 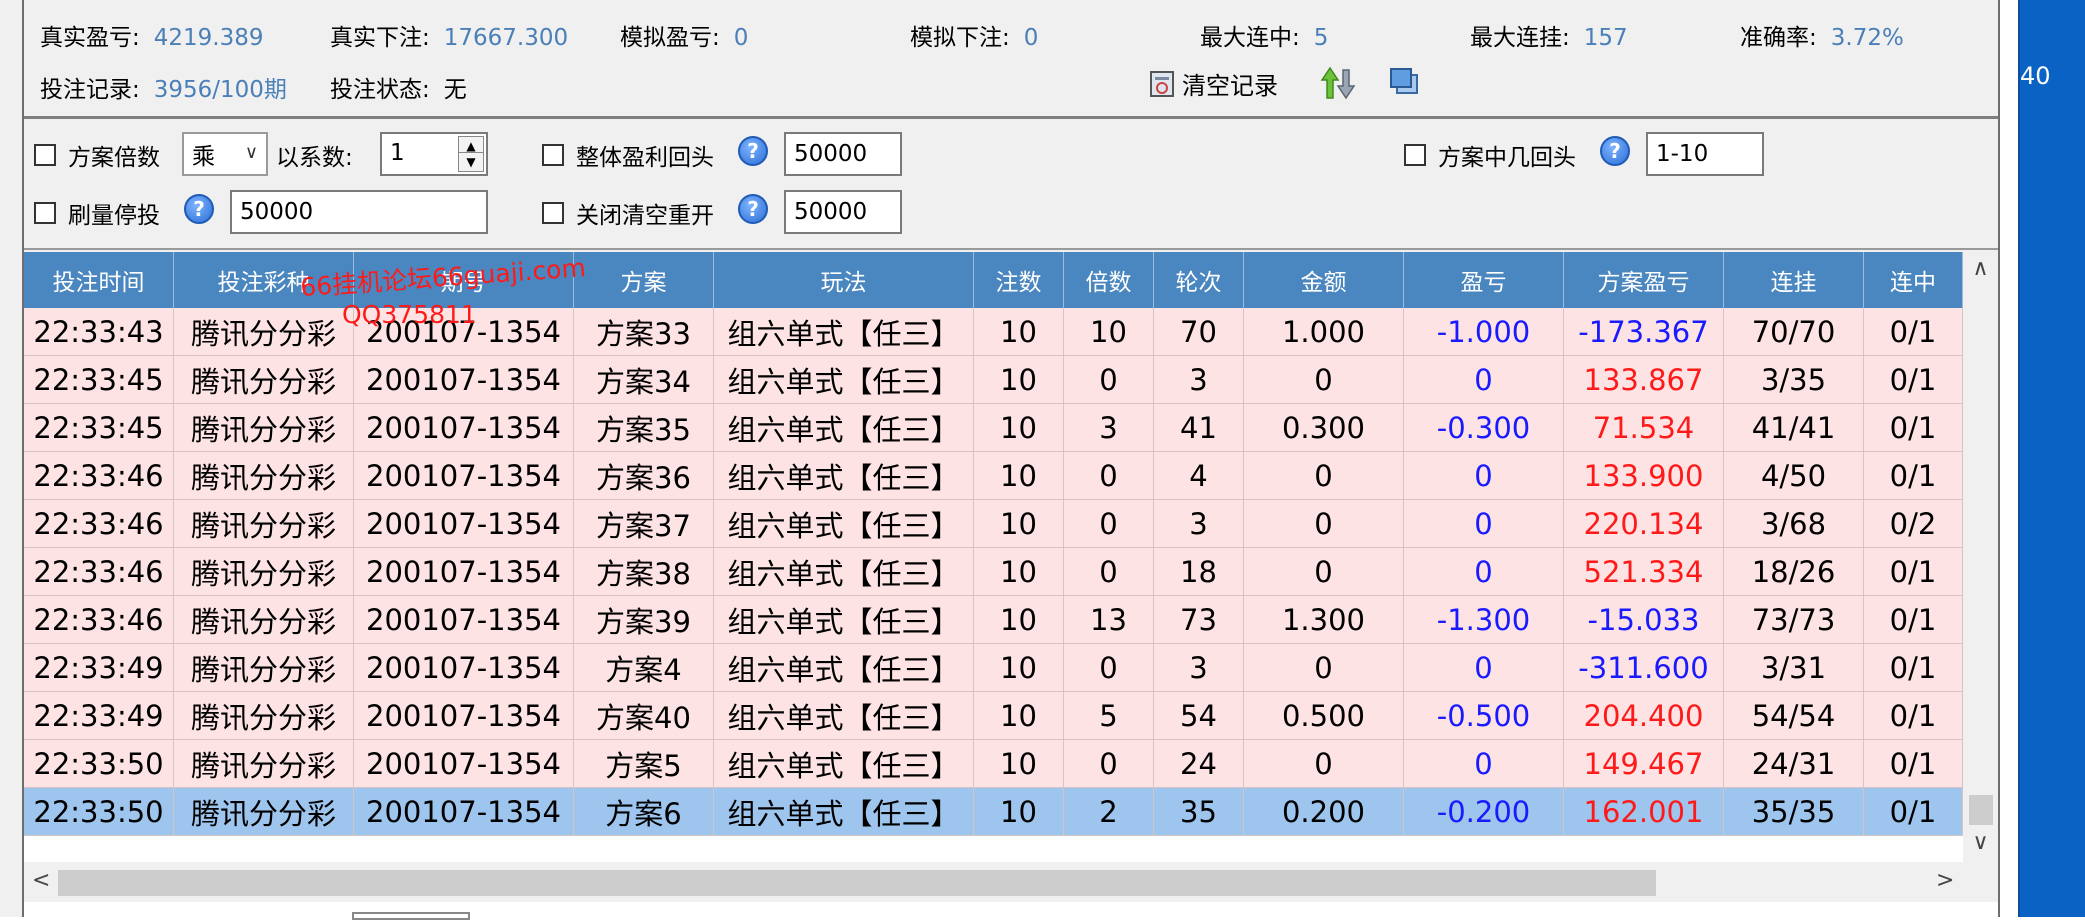 I want to click on sim-bet-value: 0, so click(x=1031, y=38).